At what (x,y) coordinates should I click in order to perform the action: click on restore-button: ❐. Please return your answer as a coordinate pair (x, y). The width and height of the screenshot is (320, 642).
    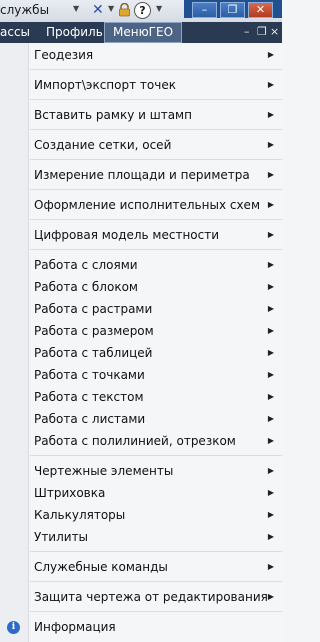
    Looking at the image, I should click on (232, 10).